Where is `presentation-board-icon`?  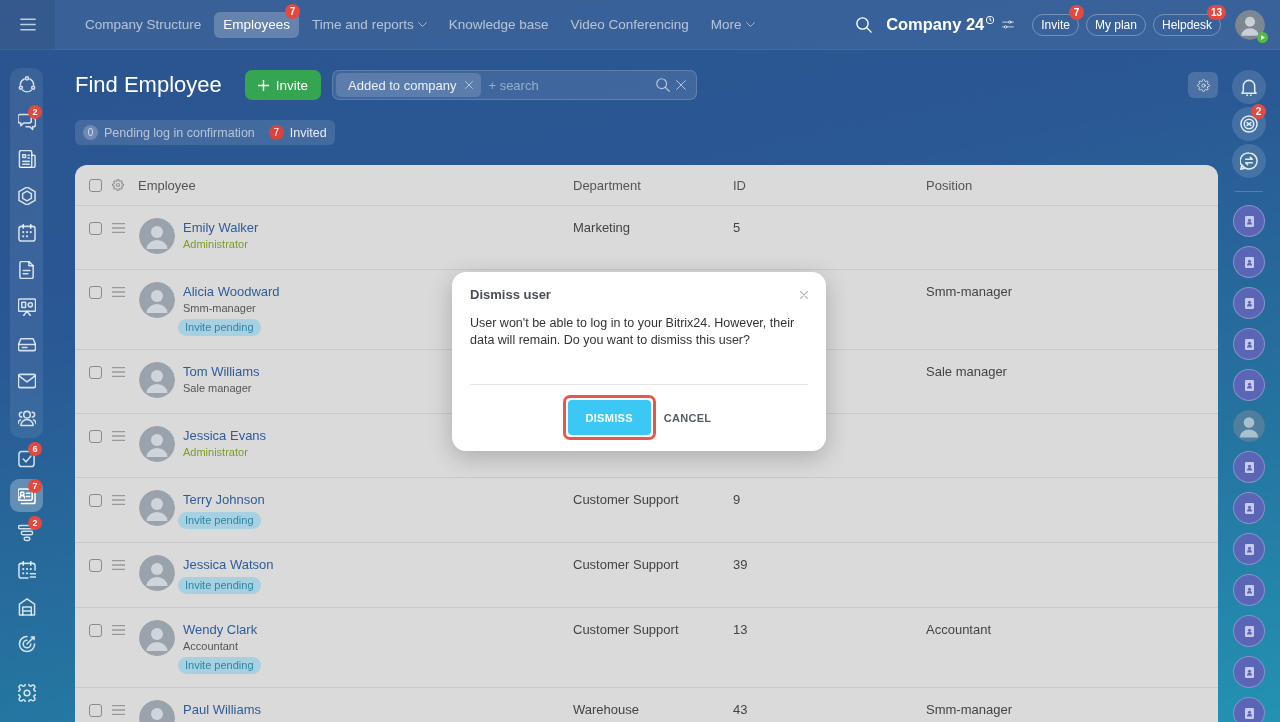
presentation-board-icon is located at coordinates (26, 306).